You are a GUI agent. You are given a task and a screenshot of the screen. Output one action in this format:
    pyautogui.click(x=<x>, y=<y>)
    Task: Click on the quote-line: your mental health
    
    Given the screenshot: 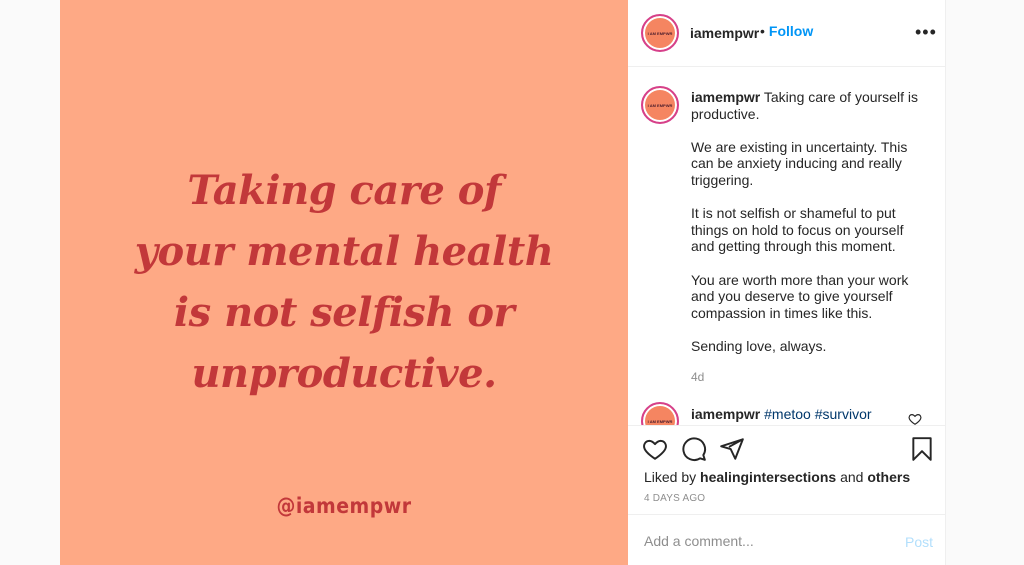 What is the action you would take?
    pyautogui.click(x=344, y=251)
    